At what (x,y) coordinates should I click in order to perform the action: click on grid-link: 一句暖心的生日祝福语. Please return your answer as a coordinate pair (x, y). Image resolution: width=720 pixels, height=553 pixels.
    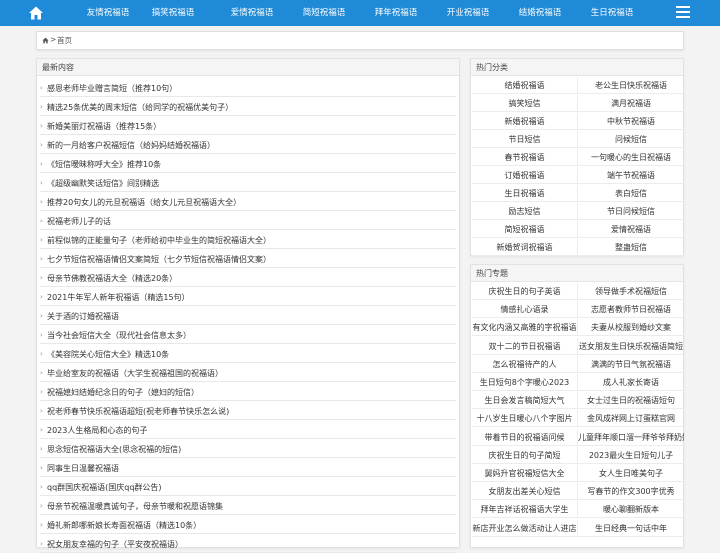
    Looking at the image, I should click on (631, 157).